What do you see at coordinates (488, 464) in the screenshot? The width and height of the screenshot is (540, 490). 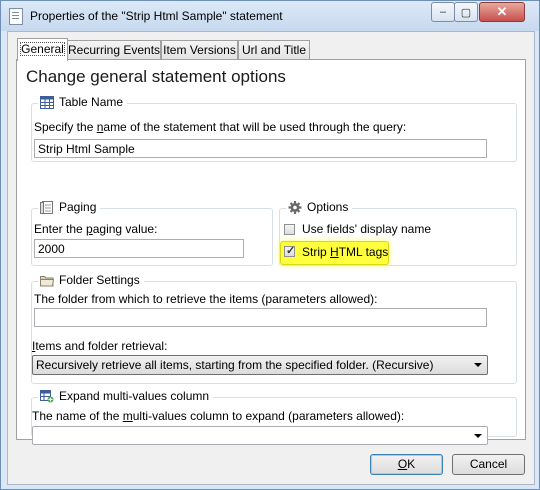 I see `cancel-button: Cancel` at bounding box center [488, 464].